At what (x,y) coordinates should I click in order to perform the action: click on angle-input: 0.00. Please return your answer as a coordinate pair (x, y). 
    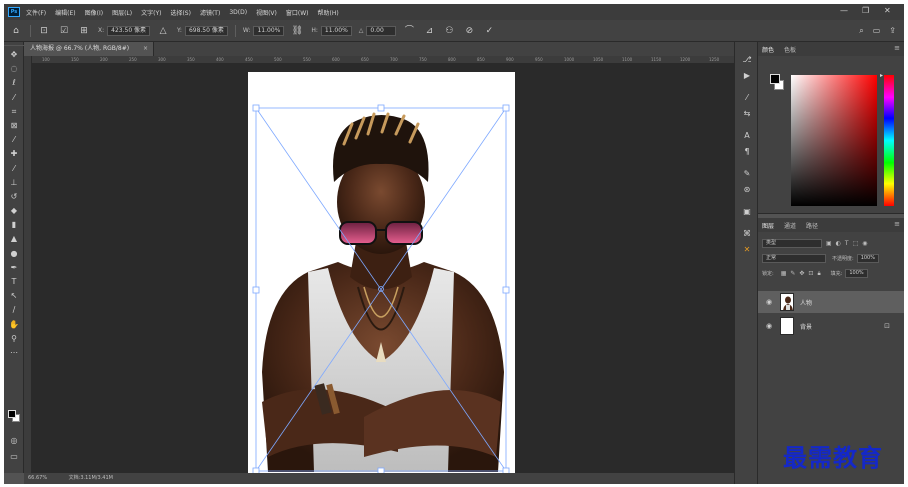
    Looking at the image, I should click on (381, 30).